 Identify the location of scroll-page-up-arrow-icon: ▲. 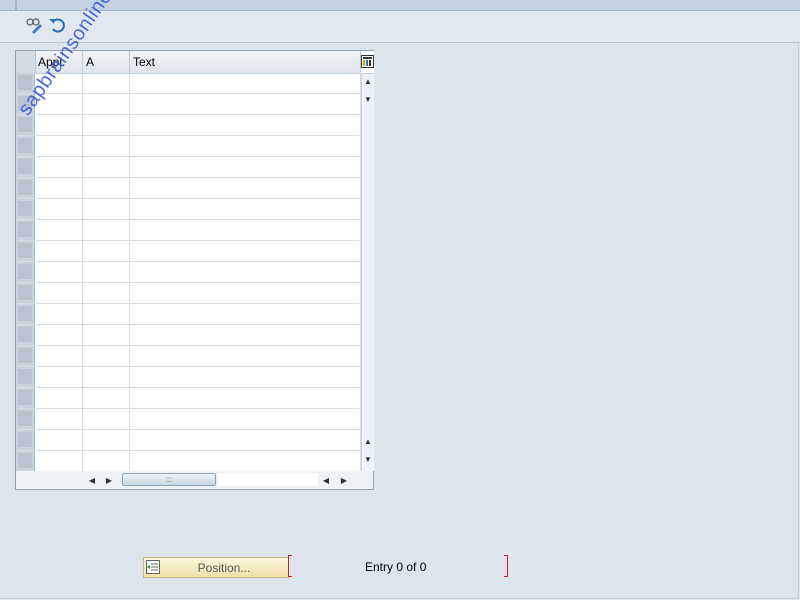
(368, 441).